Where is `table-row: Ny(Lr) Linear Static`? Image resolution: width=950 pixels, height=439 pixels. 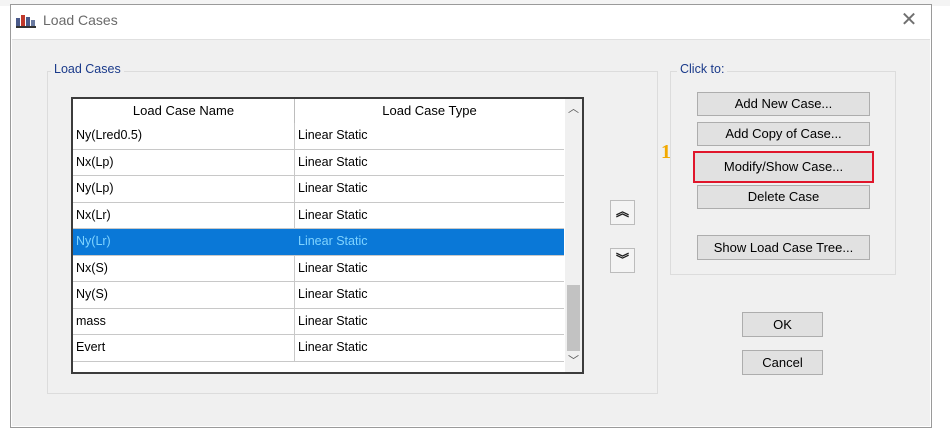
table-row: Ny(Lr) Linear Static is located at coordinates (318, 242).